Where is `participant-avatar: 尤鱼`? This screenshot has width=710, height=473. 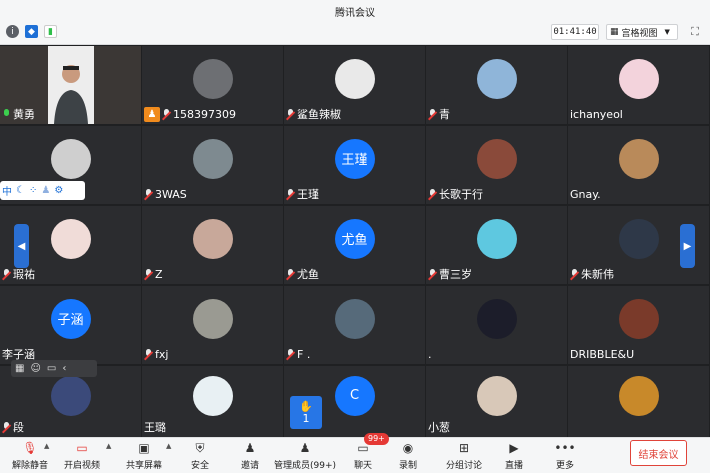
participant-avatar: 尤鱼 is located at coordinates (354, 238).